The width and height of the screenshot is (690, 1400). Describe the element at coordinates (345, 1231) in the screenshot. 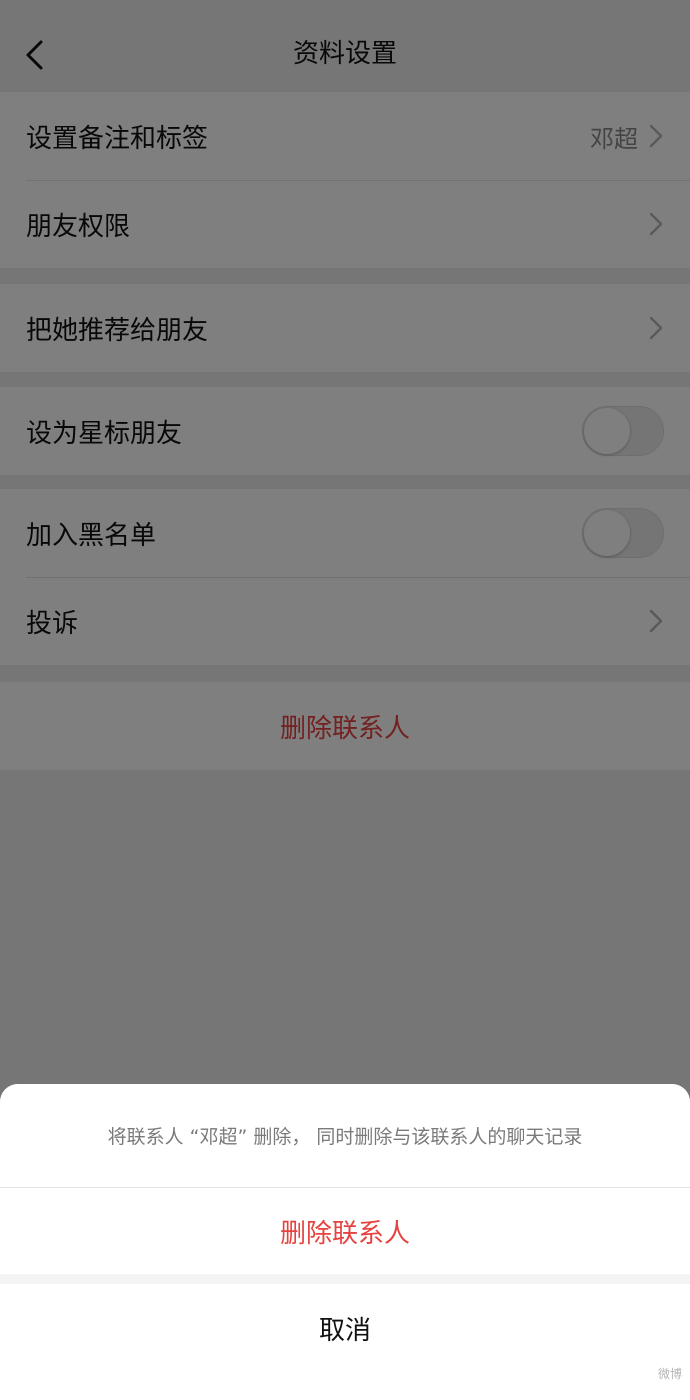

I see `confirm-delete-button: 删除联系人` at that location.